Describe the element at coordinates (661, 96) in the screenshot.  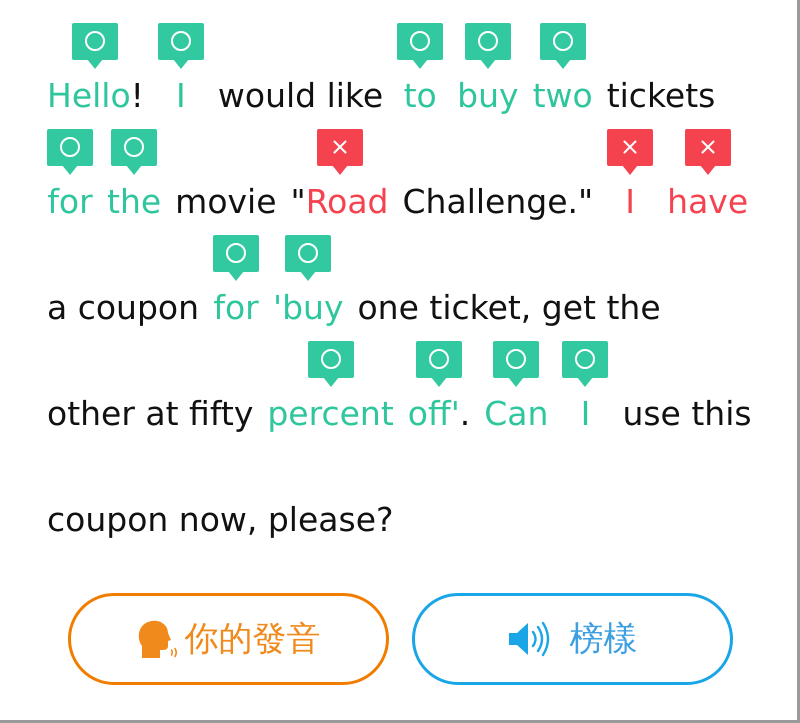
I see `passage-text: tickets` at that location.